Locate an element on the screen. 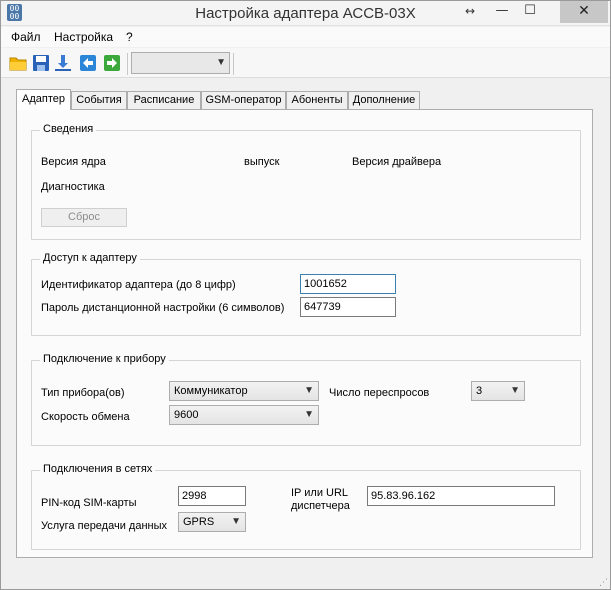 This screenshot has width=611, height=590. toolbar: ▼ is located at coordinates (305, 63).